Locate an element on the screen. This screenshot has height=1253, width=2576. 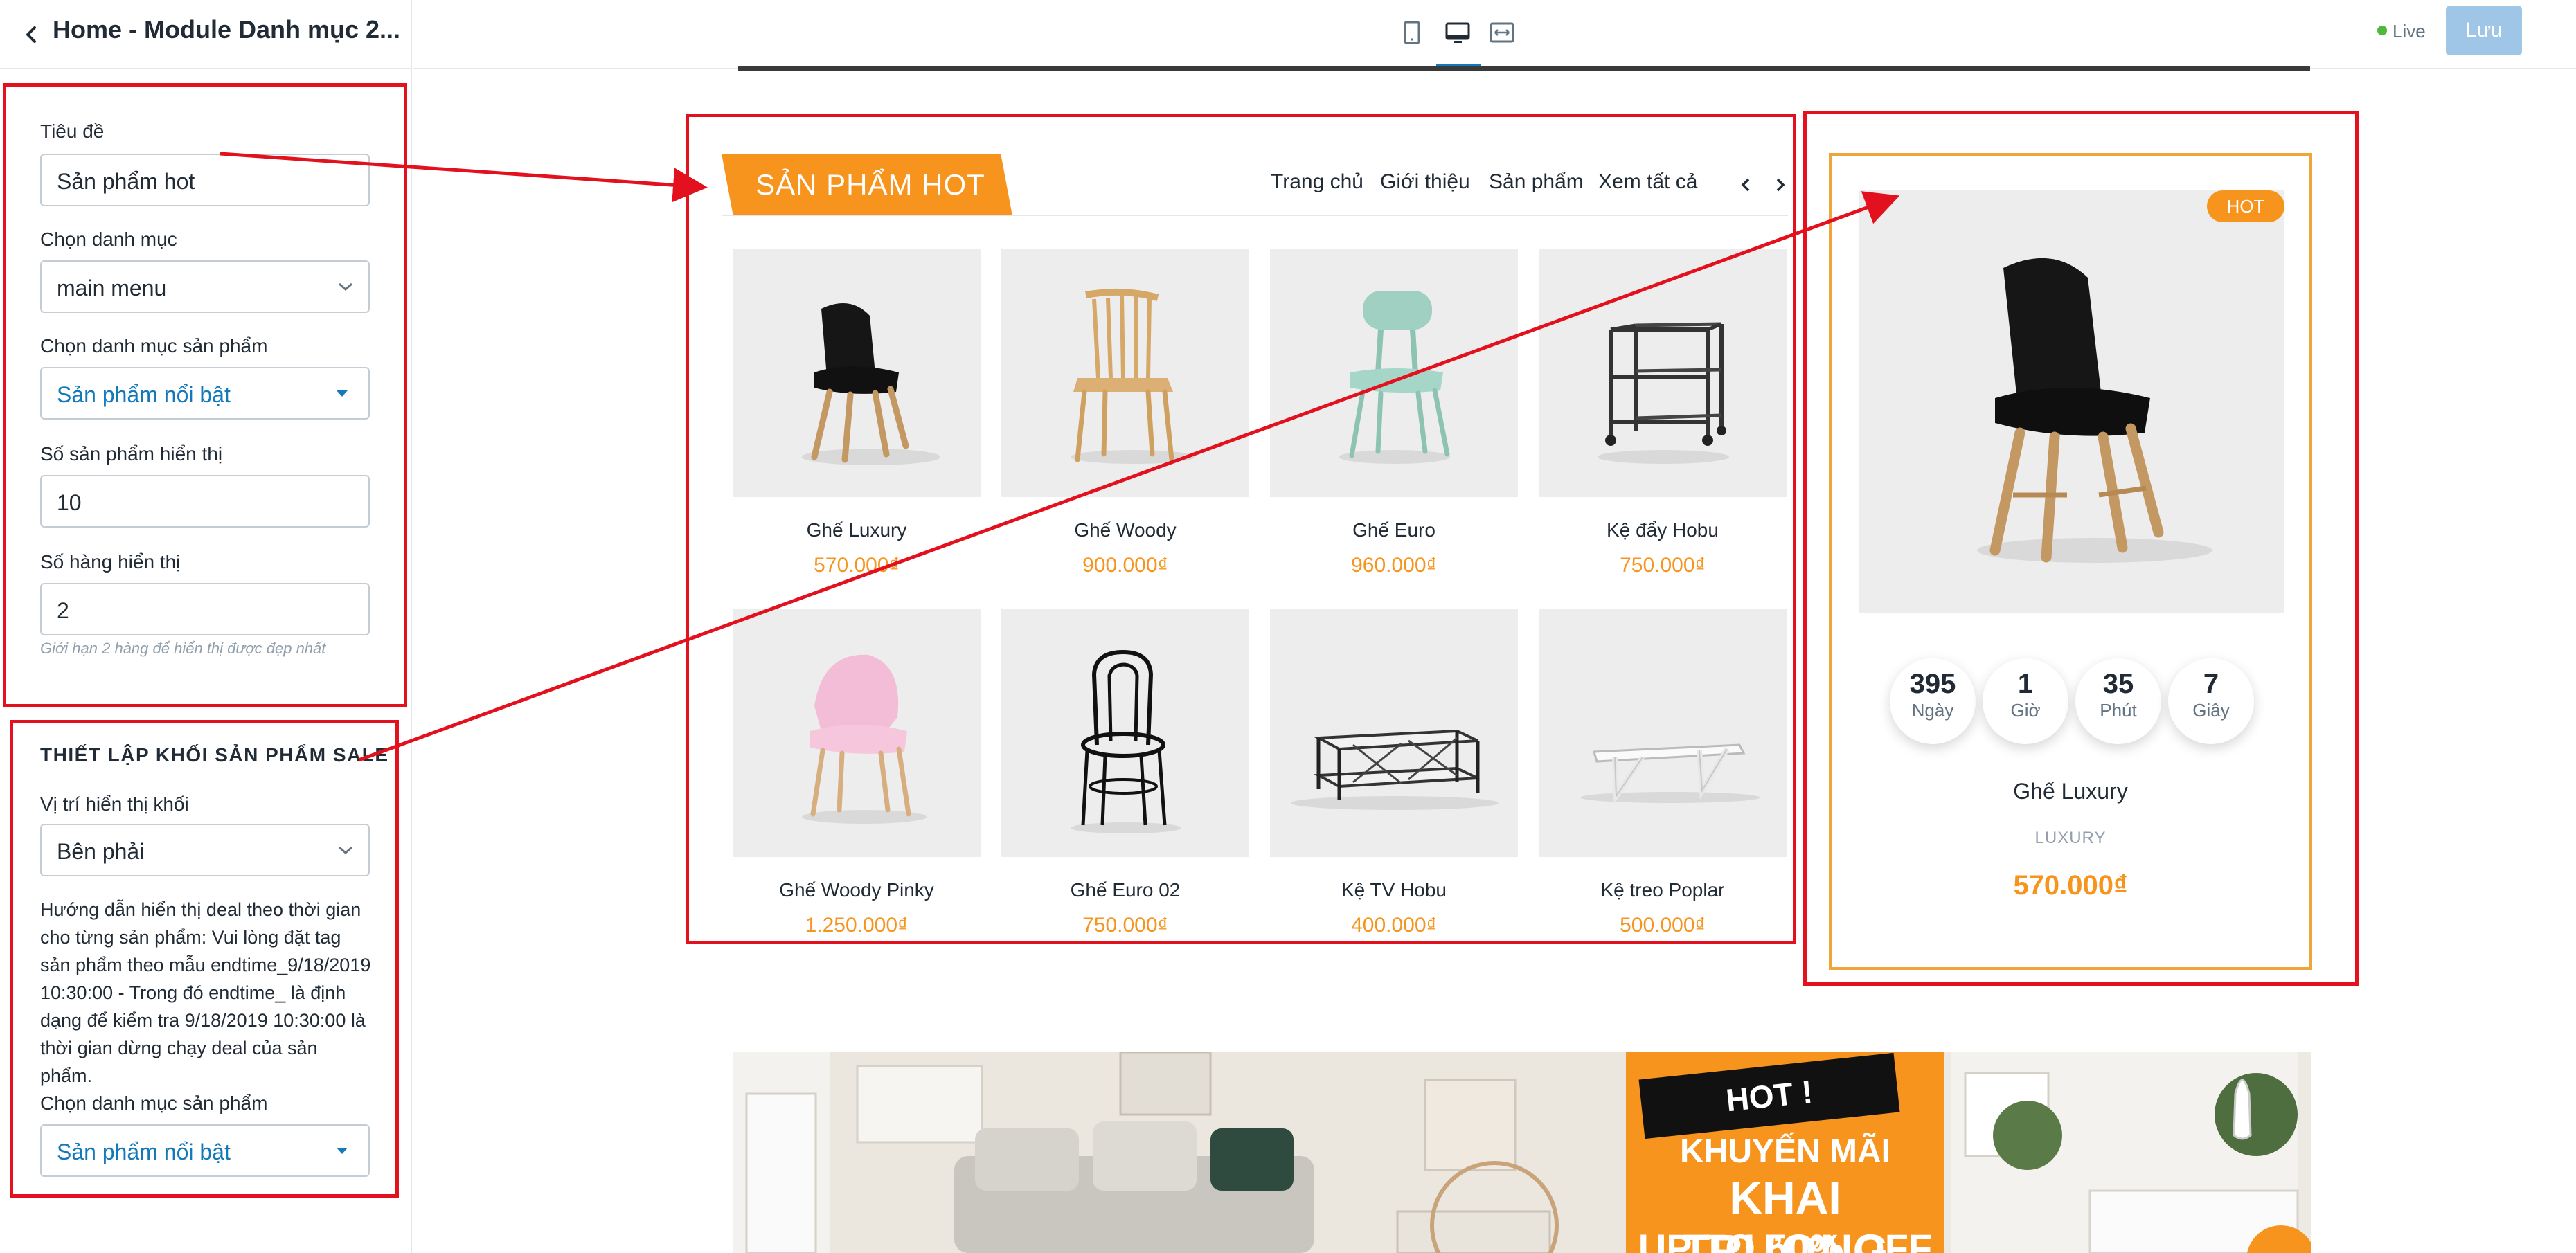
product-category-label: Chọn danh mục sản phẩm is located at coordinates (154, 346).